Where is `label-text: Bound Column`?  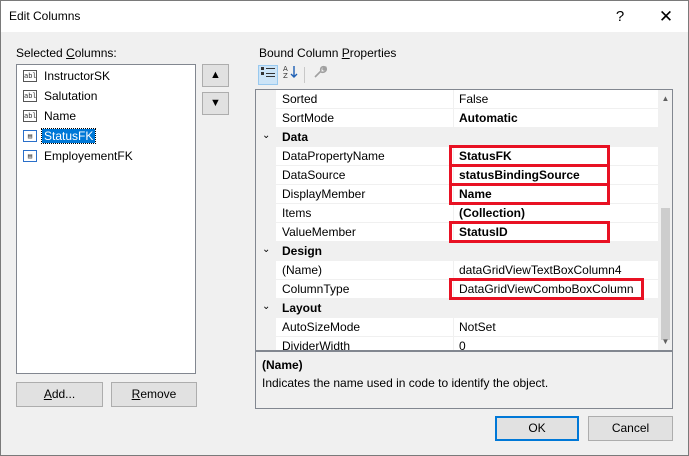
label-text: Bound Column is located at coordinates (300, 53).